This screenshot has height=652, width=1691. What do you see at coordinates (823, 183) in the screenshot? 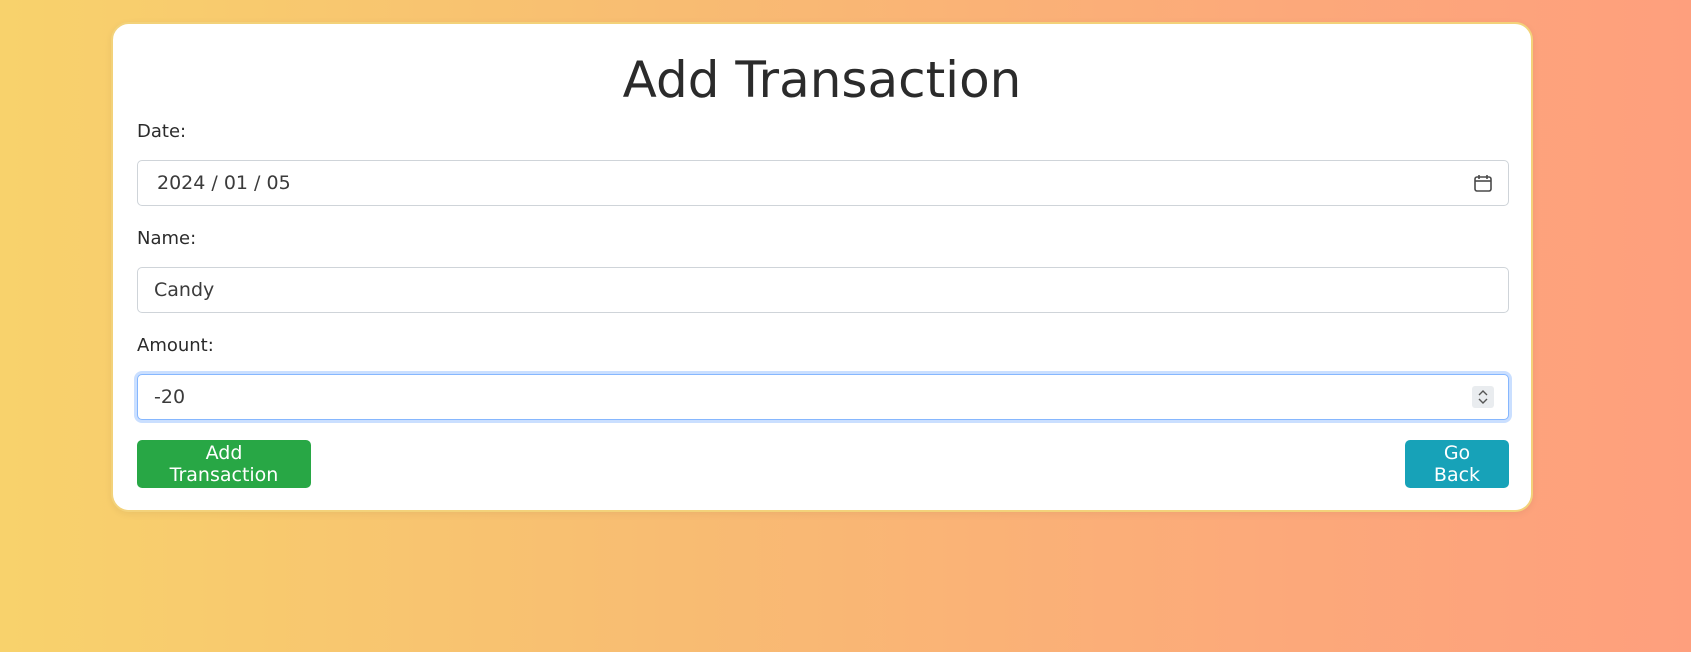
I see `date-field: 2024 / 01 / 05` at bounding box center [823, 183].